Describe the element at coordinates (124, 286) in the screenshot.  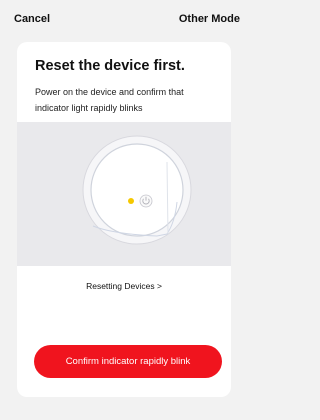
I see `resetting-devices-link: Resetting Devices >` at that location.